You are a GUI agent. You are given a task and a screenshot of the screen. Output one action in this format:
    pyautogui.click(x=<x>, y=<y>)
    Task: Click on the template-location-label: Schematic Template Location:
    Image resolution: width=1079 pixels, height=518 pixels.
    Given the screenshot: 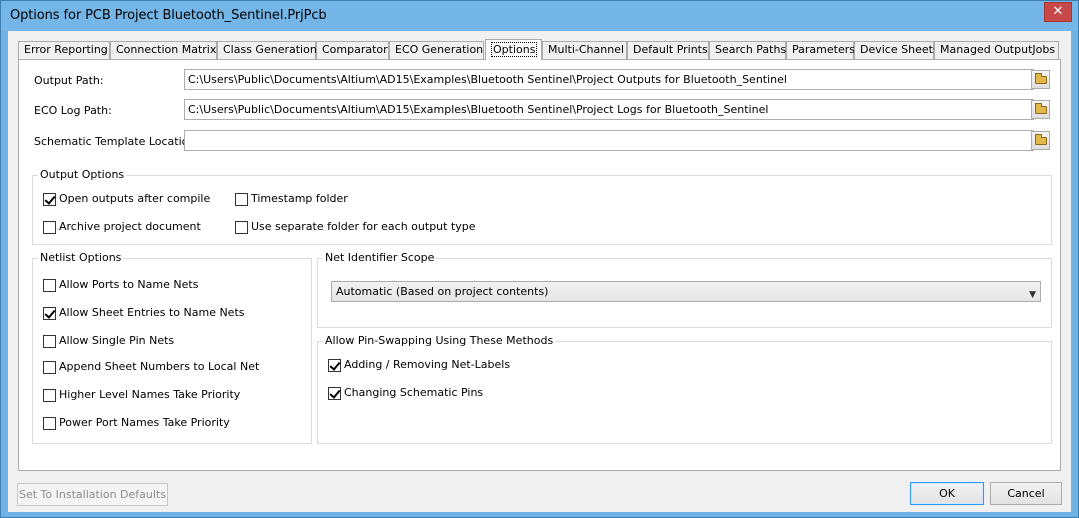 What is the action you would take?
    pyautogui.click(x=117, y=141)
    